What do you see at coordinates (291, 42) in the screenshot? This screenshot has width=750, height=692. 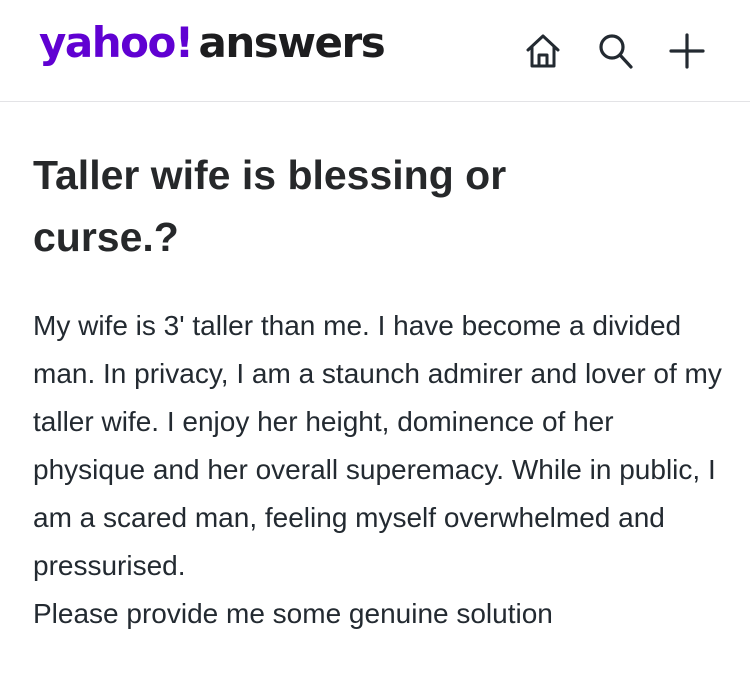 I see `logo-answers-text: answers` at bounding box center [291, 42].